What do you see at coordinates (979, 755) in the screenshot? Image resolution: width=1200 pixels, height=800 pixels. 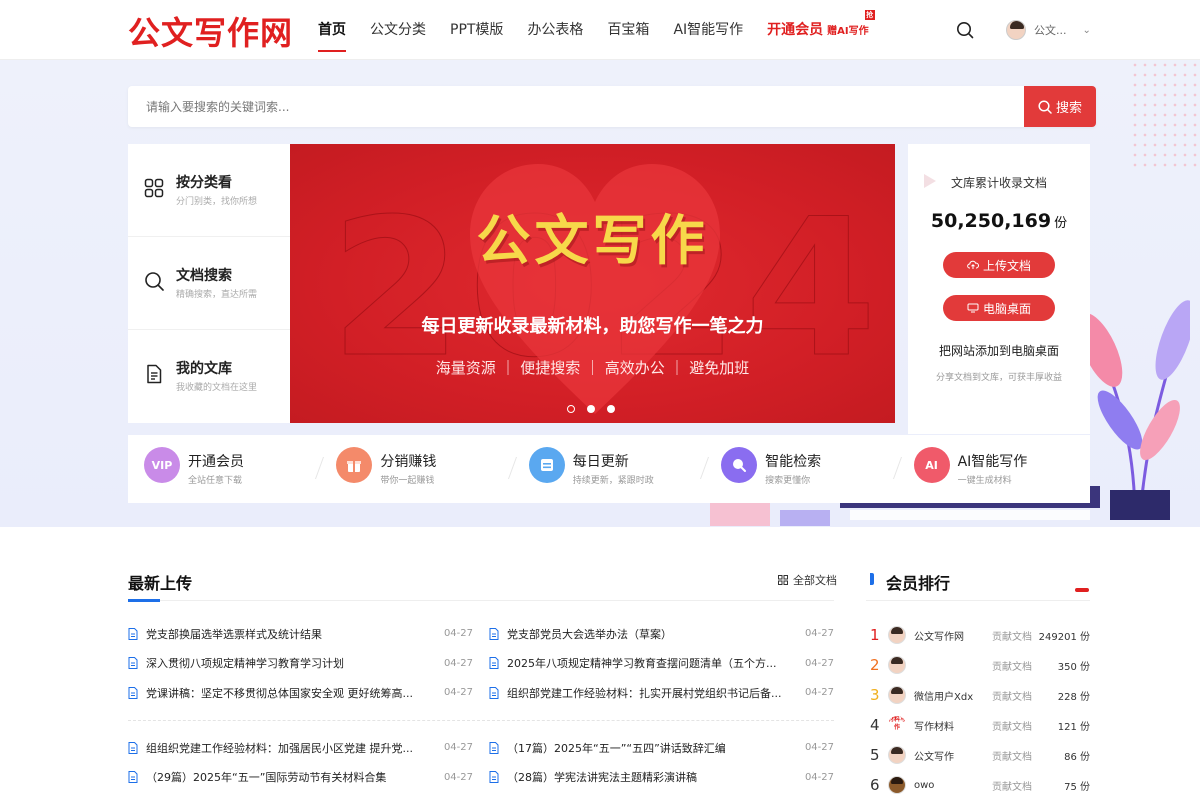 I see `ranking-row: 5 公文写作 贡献文档 86 份` at bounding box center [979, 755].